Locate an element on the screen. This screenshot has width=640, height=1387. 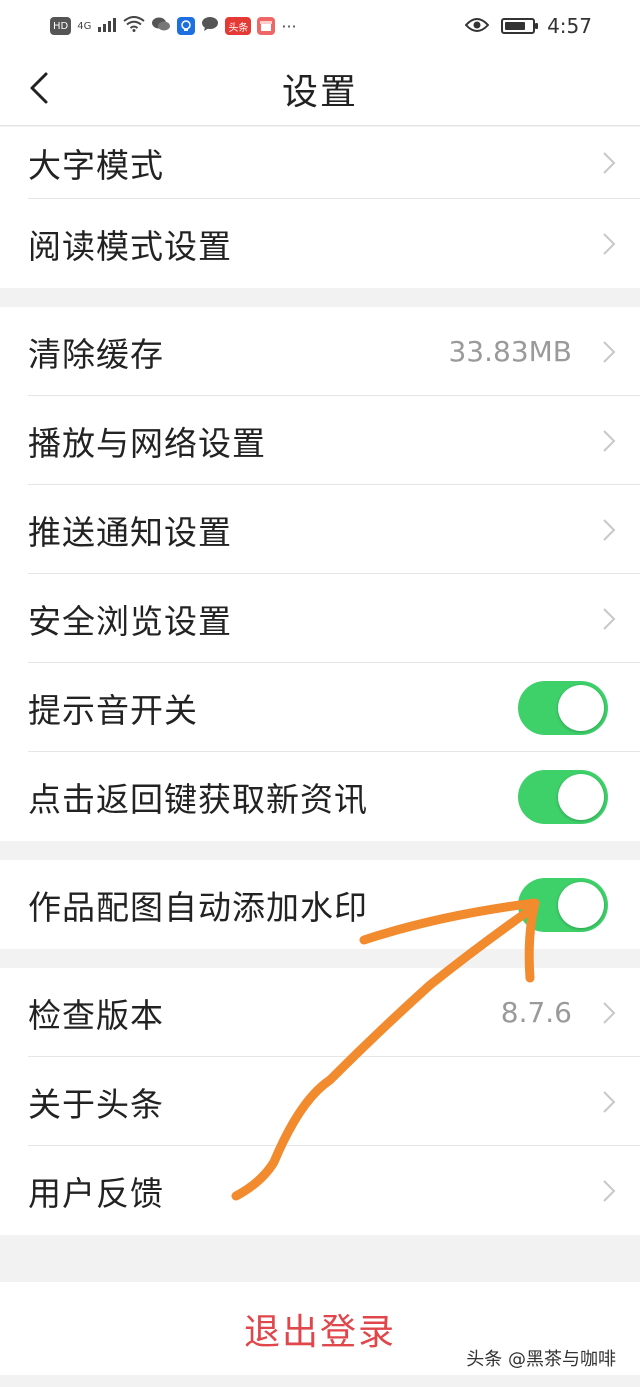
row-label: 推送通知设置 is located at coordinates (130, 532).